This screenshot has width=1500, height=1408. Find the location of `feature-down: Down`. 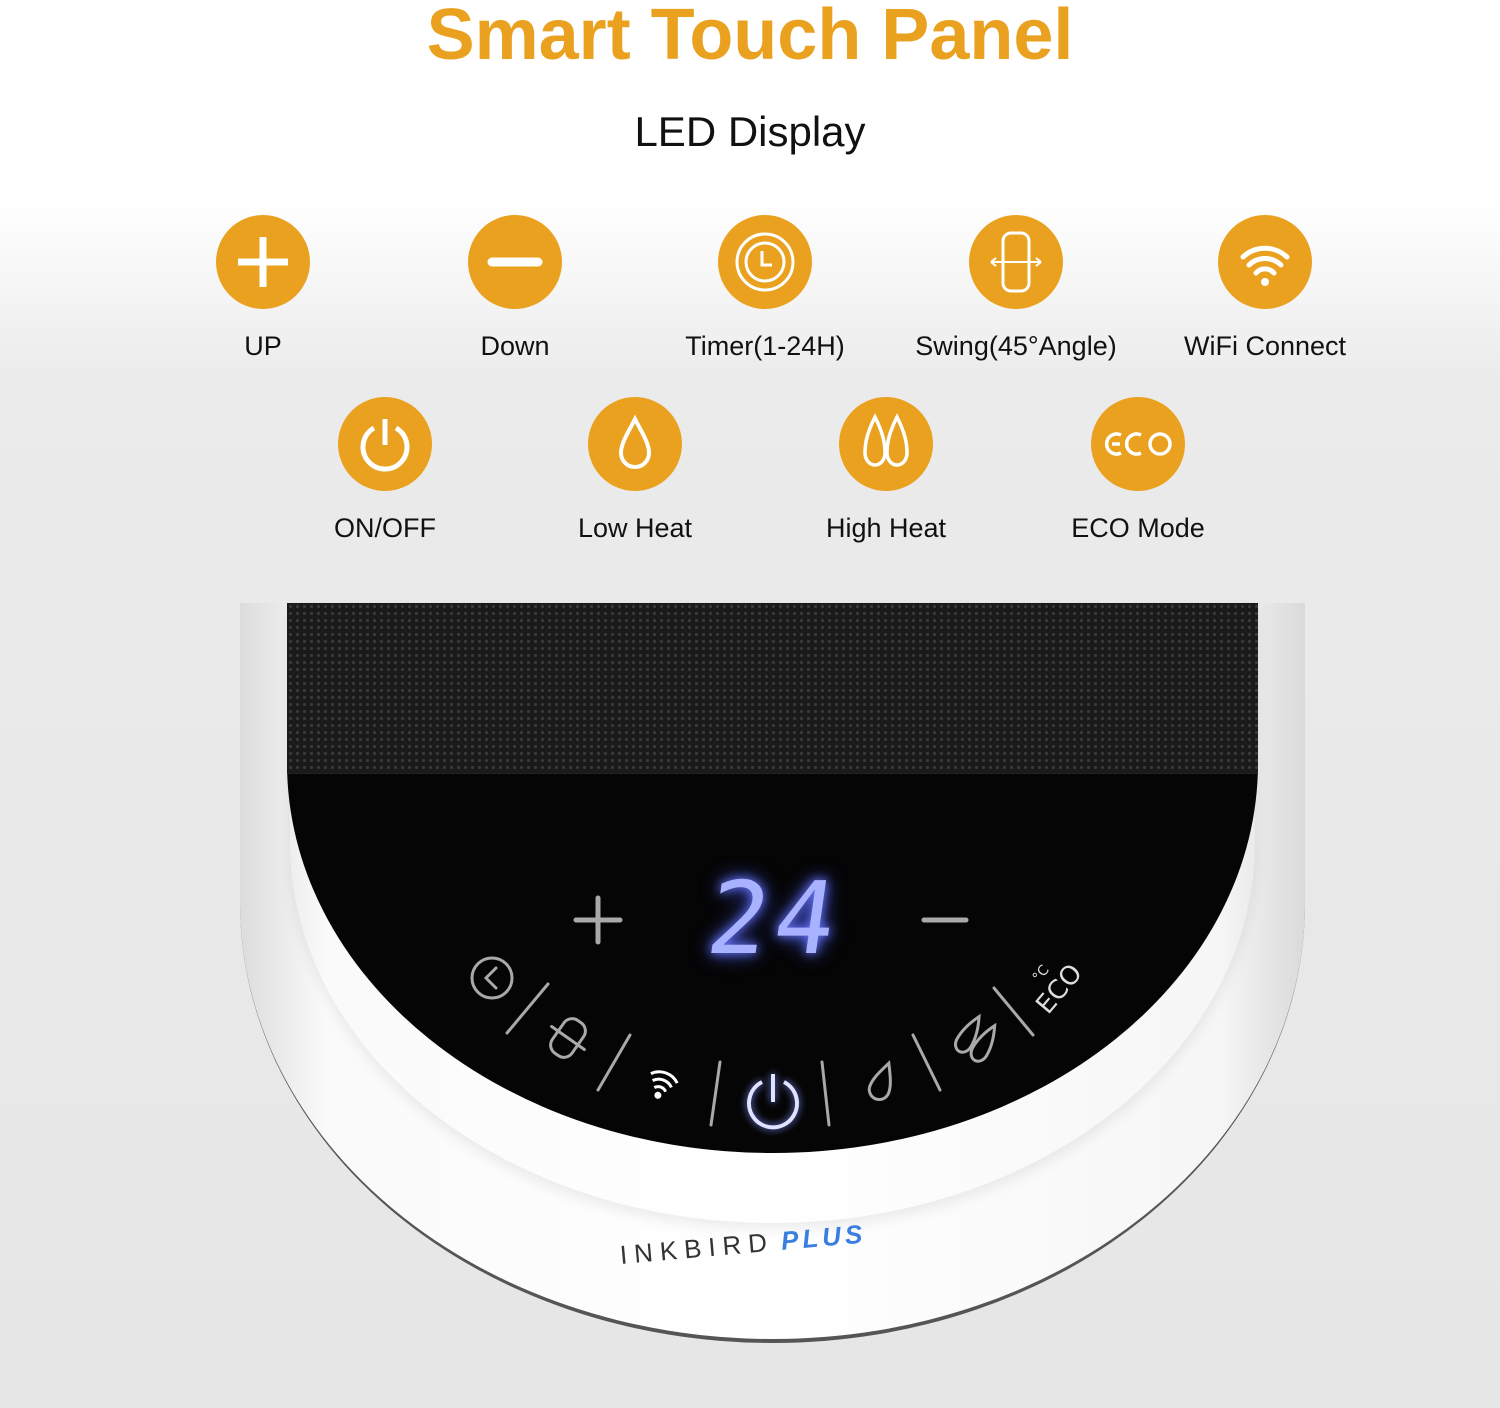

feature-down: Down is located at coordinates (515, 288).